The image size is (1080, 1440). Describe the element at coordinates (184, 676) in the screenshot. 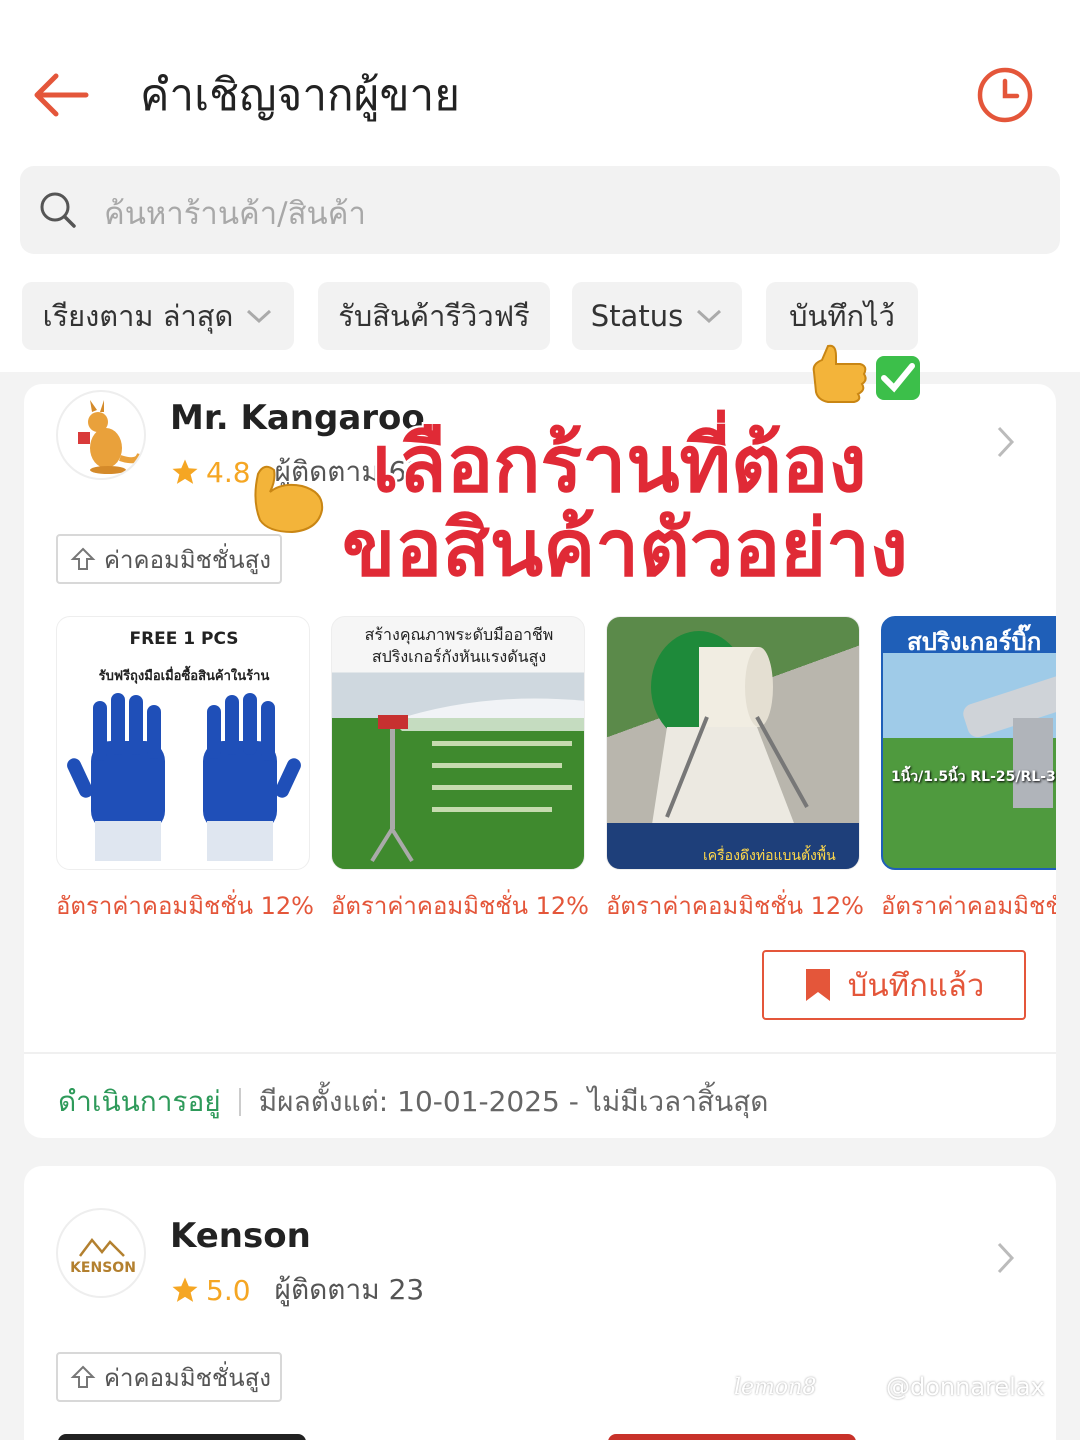

I see `thumb-subtitle: รับฟรีถุงมือเมื่อซื้อสินค้าในร้าน` at that location.